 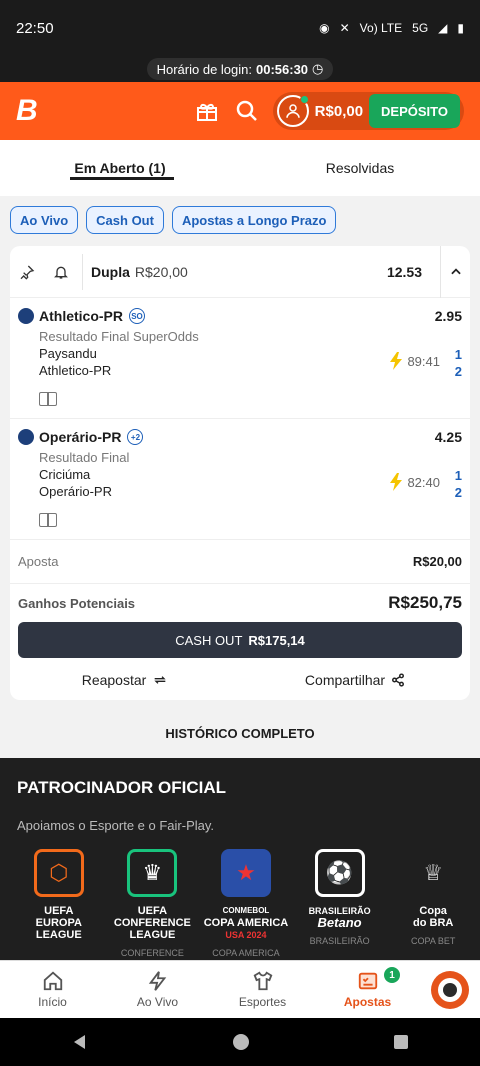 I want to click on login-time-bar: Horário de login: 00:56:30 ◷, so click(x=240, y=69).